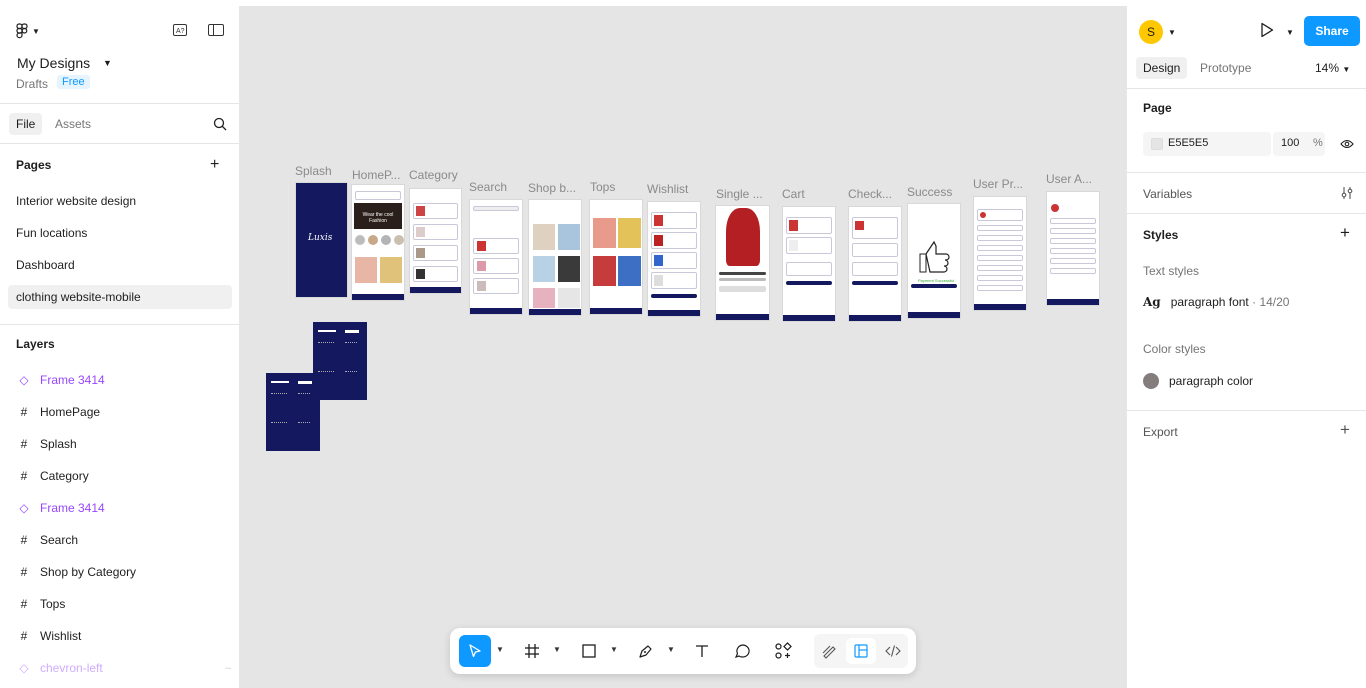 The image size is (1366, 688). I want to click on frame-splash: Luxis, so click(321, 240).